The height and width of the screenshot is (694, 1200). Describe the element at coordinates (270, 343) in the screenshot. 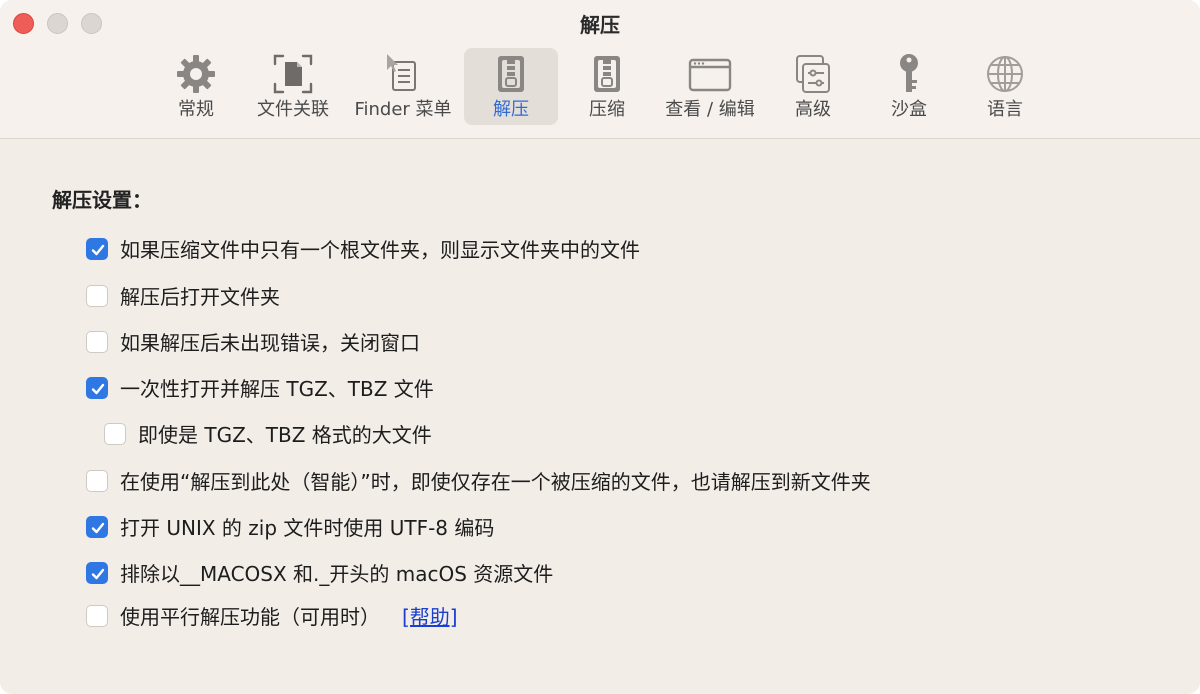

I see `option-label: 如果解压后未出现错误，关闭窗口` at that location.